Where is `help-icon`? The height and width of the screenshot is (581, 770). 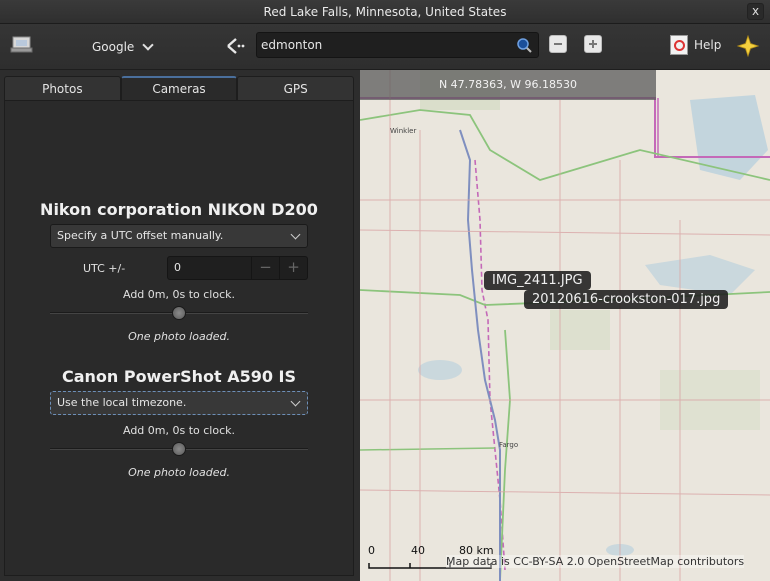 help-icon is located at coordinates (679, 45).